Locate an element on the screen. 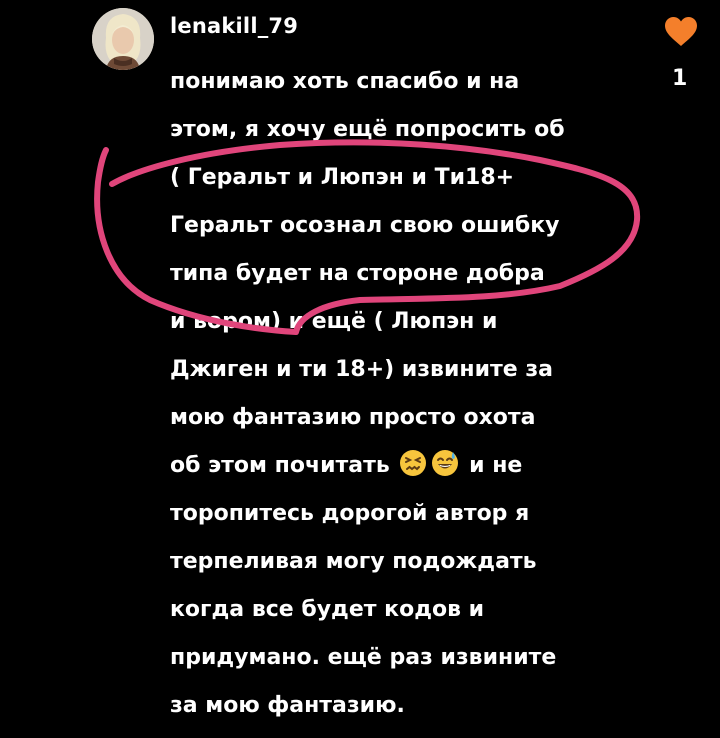  comment-fragment: и не is located at coordinates (496, 465).